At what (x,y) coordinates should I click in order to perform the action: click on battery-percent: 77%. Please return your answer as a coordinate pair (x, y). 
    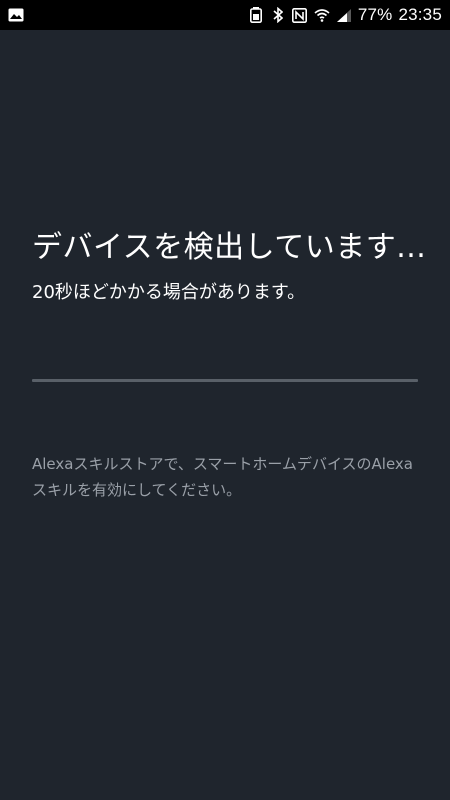
    Looking at the image, I should click on (375, 14).